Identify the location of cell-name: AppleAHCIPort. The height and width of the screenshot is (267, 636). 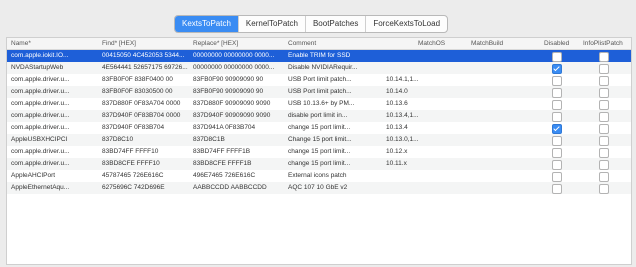
(53, 176).